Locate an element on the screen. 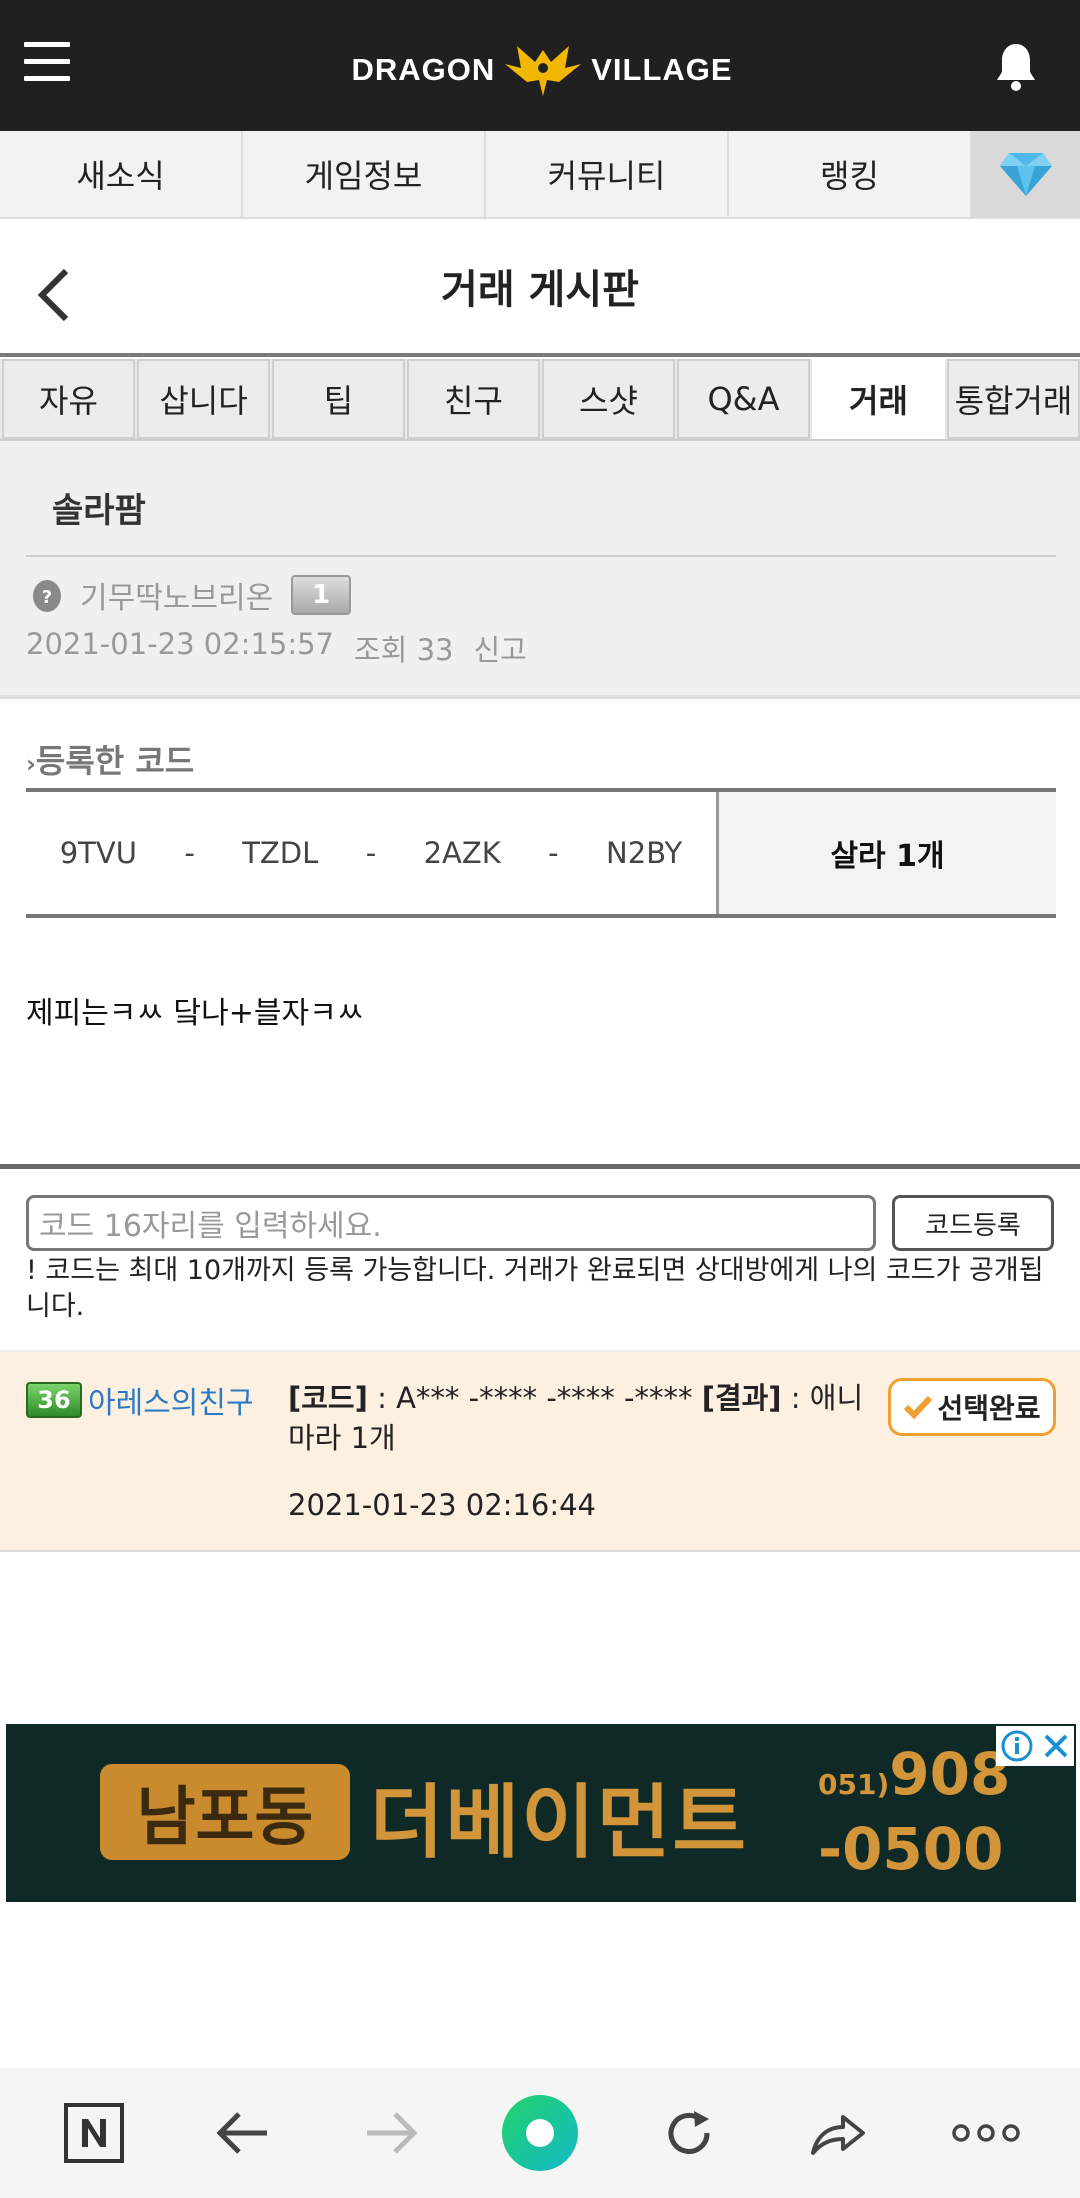 The width and height of the screenshot is (1080, 2198). bell-icon is located at coordinates (1016, 66).